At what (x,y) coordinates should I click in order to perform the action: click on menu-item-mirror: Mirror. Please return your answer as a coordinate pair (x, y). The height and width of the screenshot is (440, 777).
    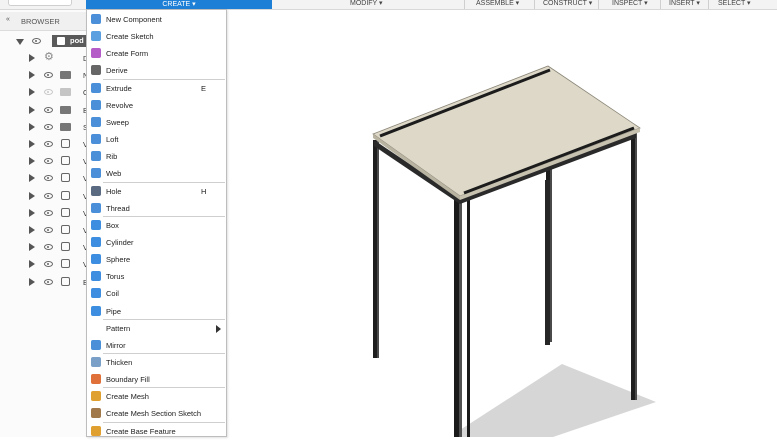
    Looking at the image, I should click on (156, 345).